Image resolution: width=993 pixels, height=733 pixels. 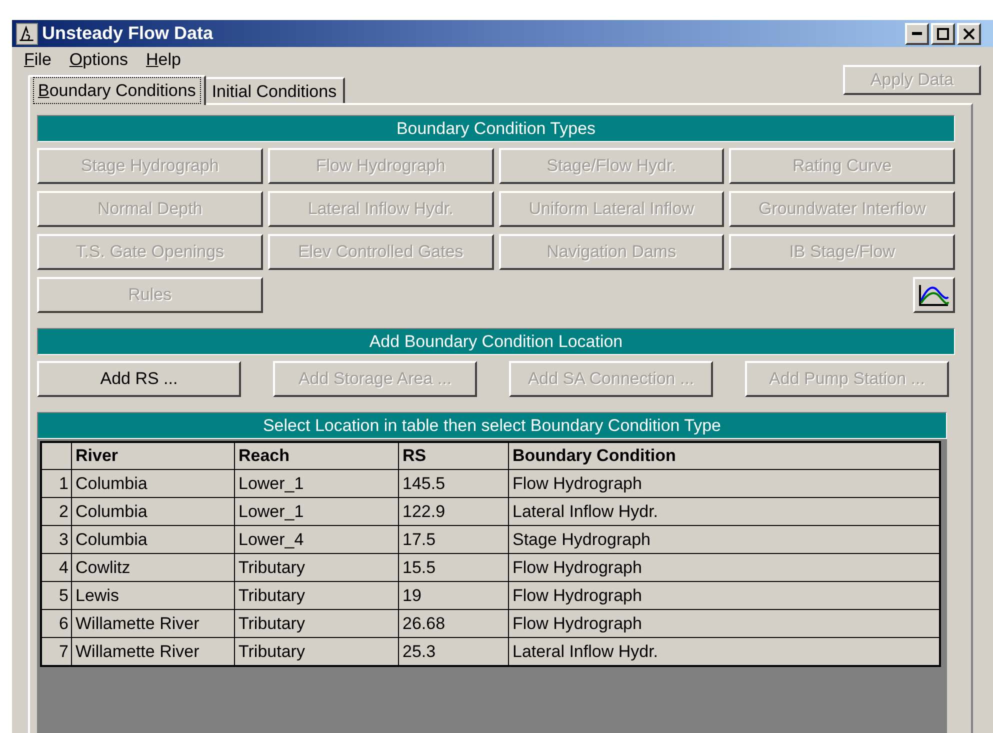 I want to click on table-cell: 15.5, so click(x=453, y=568).